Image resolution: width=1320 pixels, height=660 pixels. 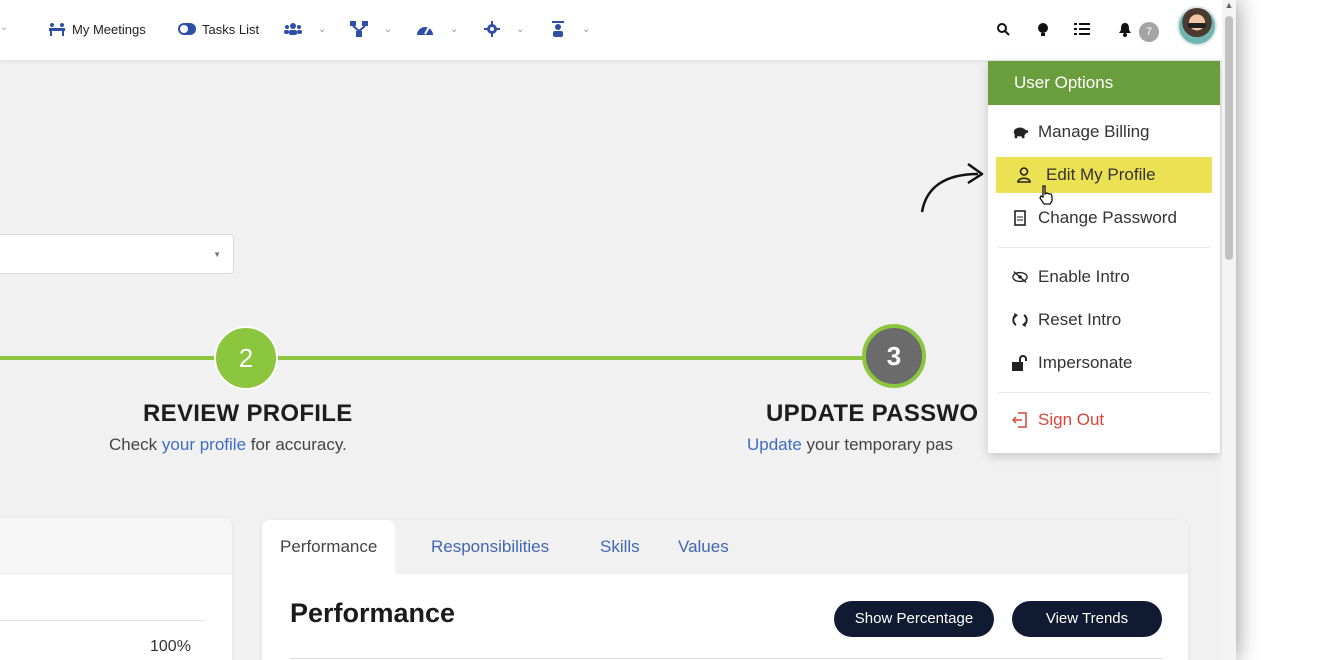 I want to click on menu-item-edit-my-profile: Edit My Profile, so click(x=1104, y=175).